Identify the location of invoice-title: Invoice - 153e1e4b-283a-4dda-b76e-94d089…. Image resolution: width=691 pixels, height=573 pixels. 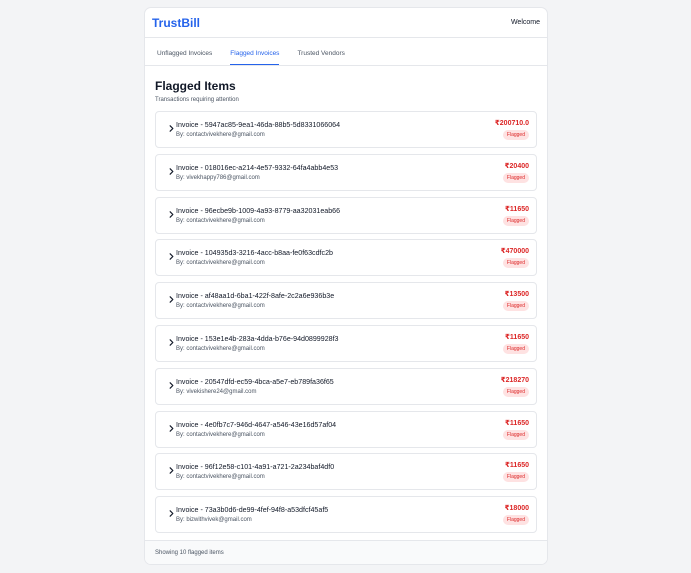
(257, 338).